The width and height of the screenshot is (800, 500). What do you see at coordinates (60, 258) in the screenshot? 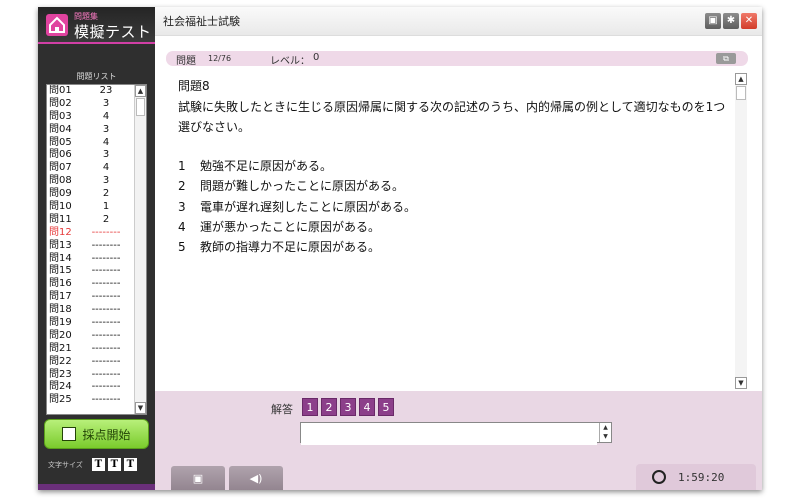
I see `question-list-item-number: 問14` at bounding box center [60, 258].